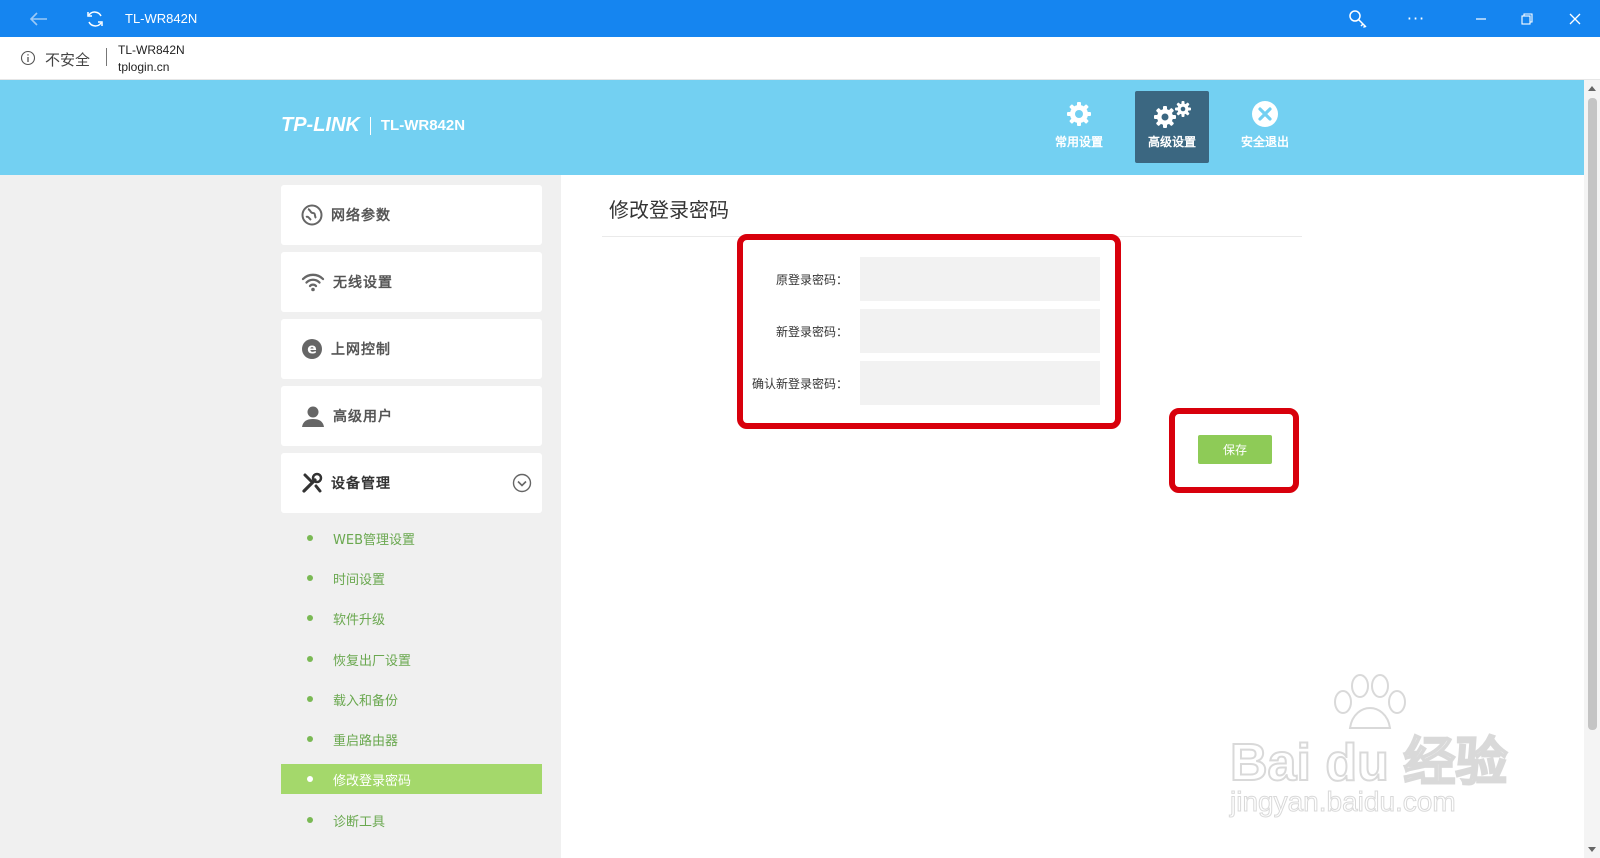 Image resolution: width=1600 pixels, height=858 pixels. I want to click on submenu-label: 重启路由器, so click(366, 741).